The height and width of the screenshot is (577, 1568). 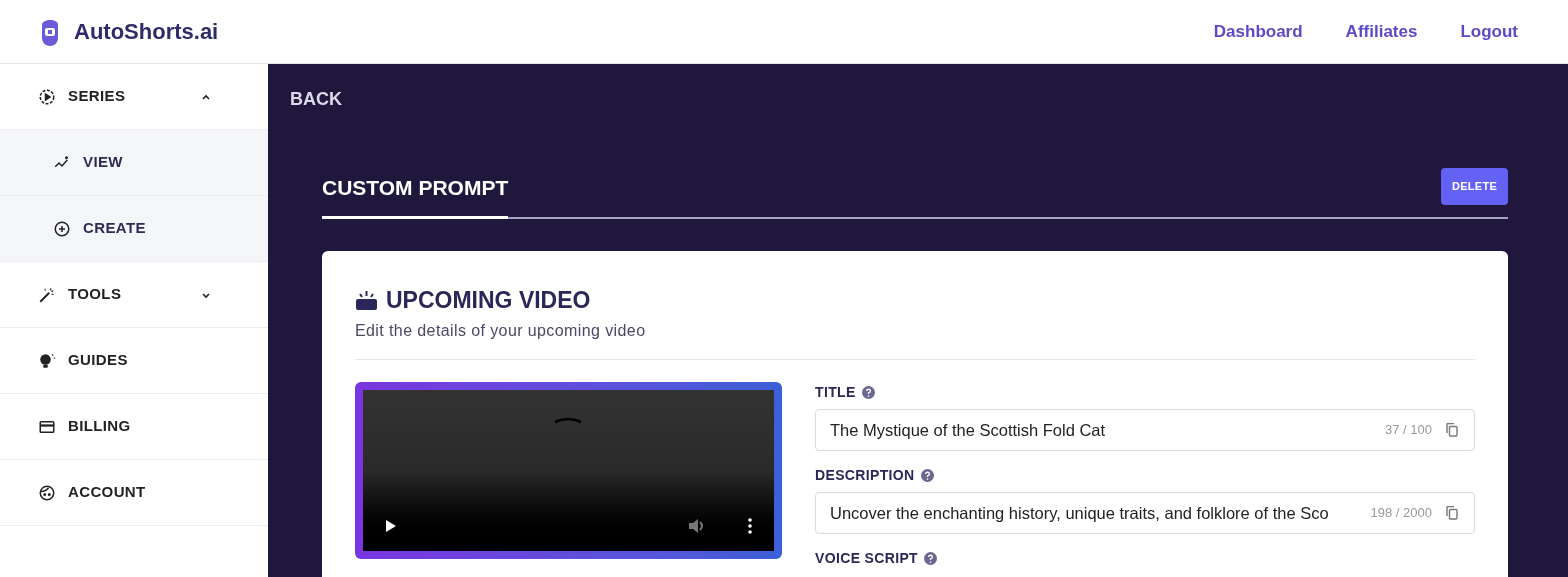 I want to click on play-icon, so click(x=391, y=526).